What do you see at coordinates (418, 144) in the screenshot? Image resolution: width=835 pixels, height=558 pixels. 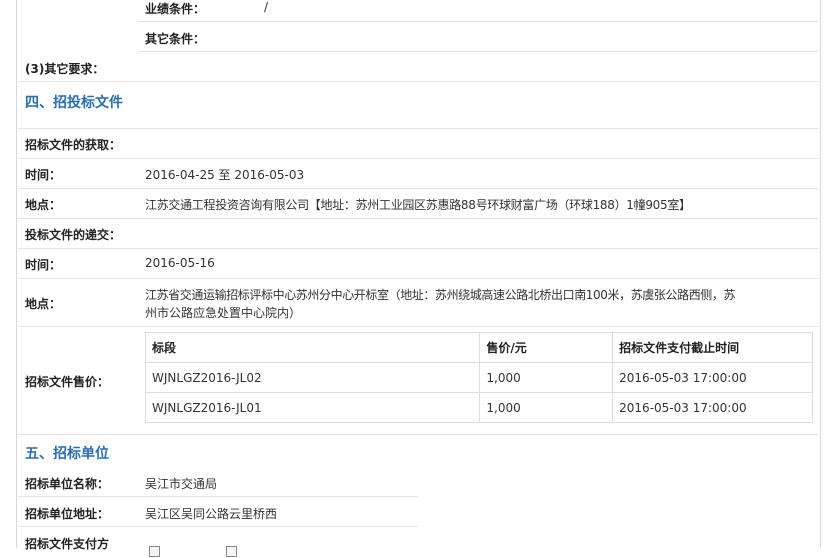 I see `row-obtain-header` at bounding box center [418, 144].